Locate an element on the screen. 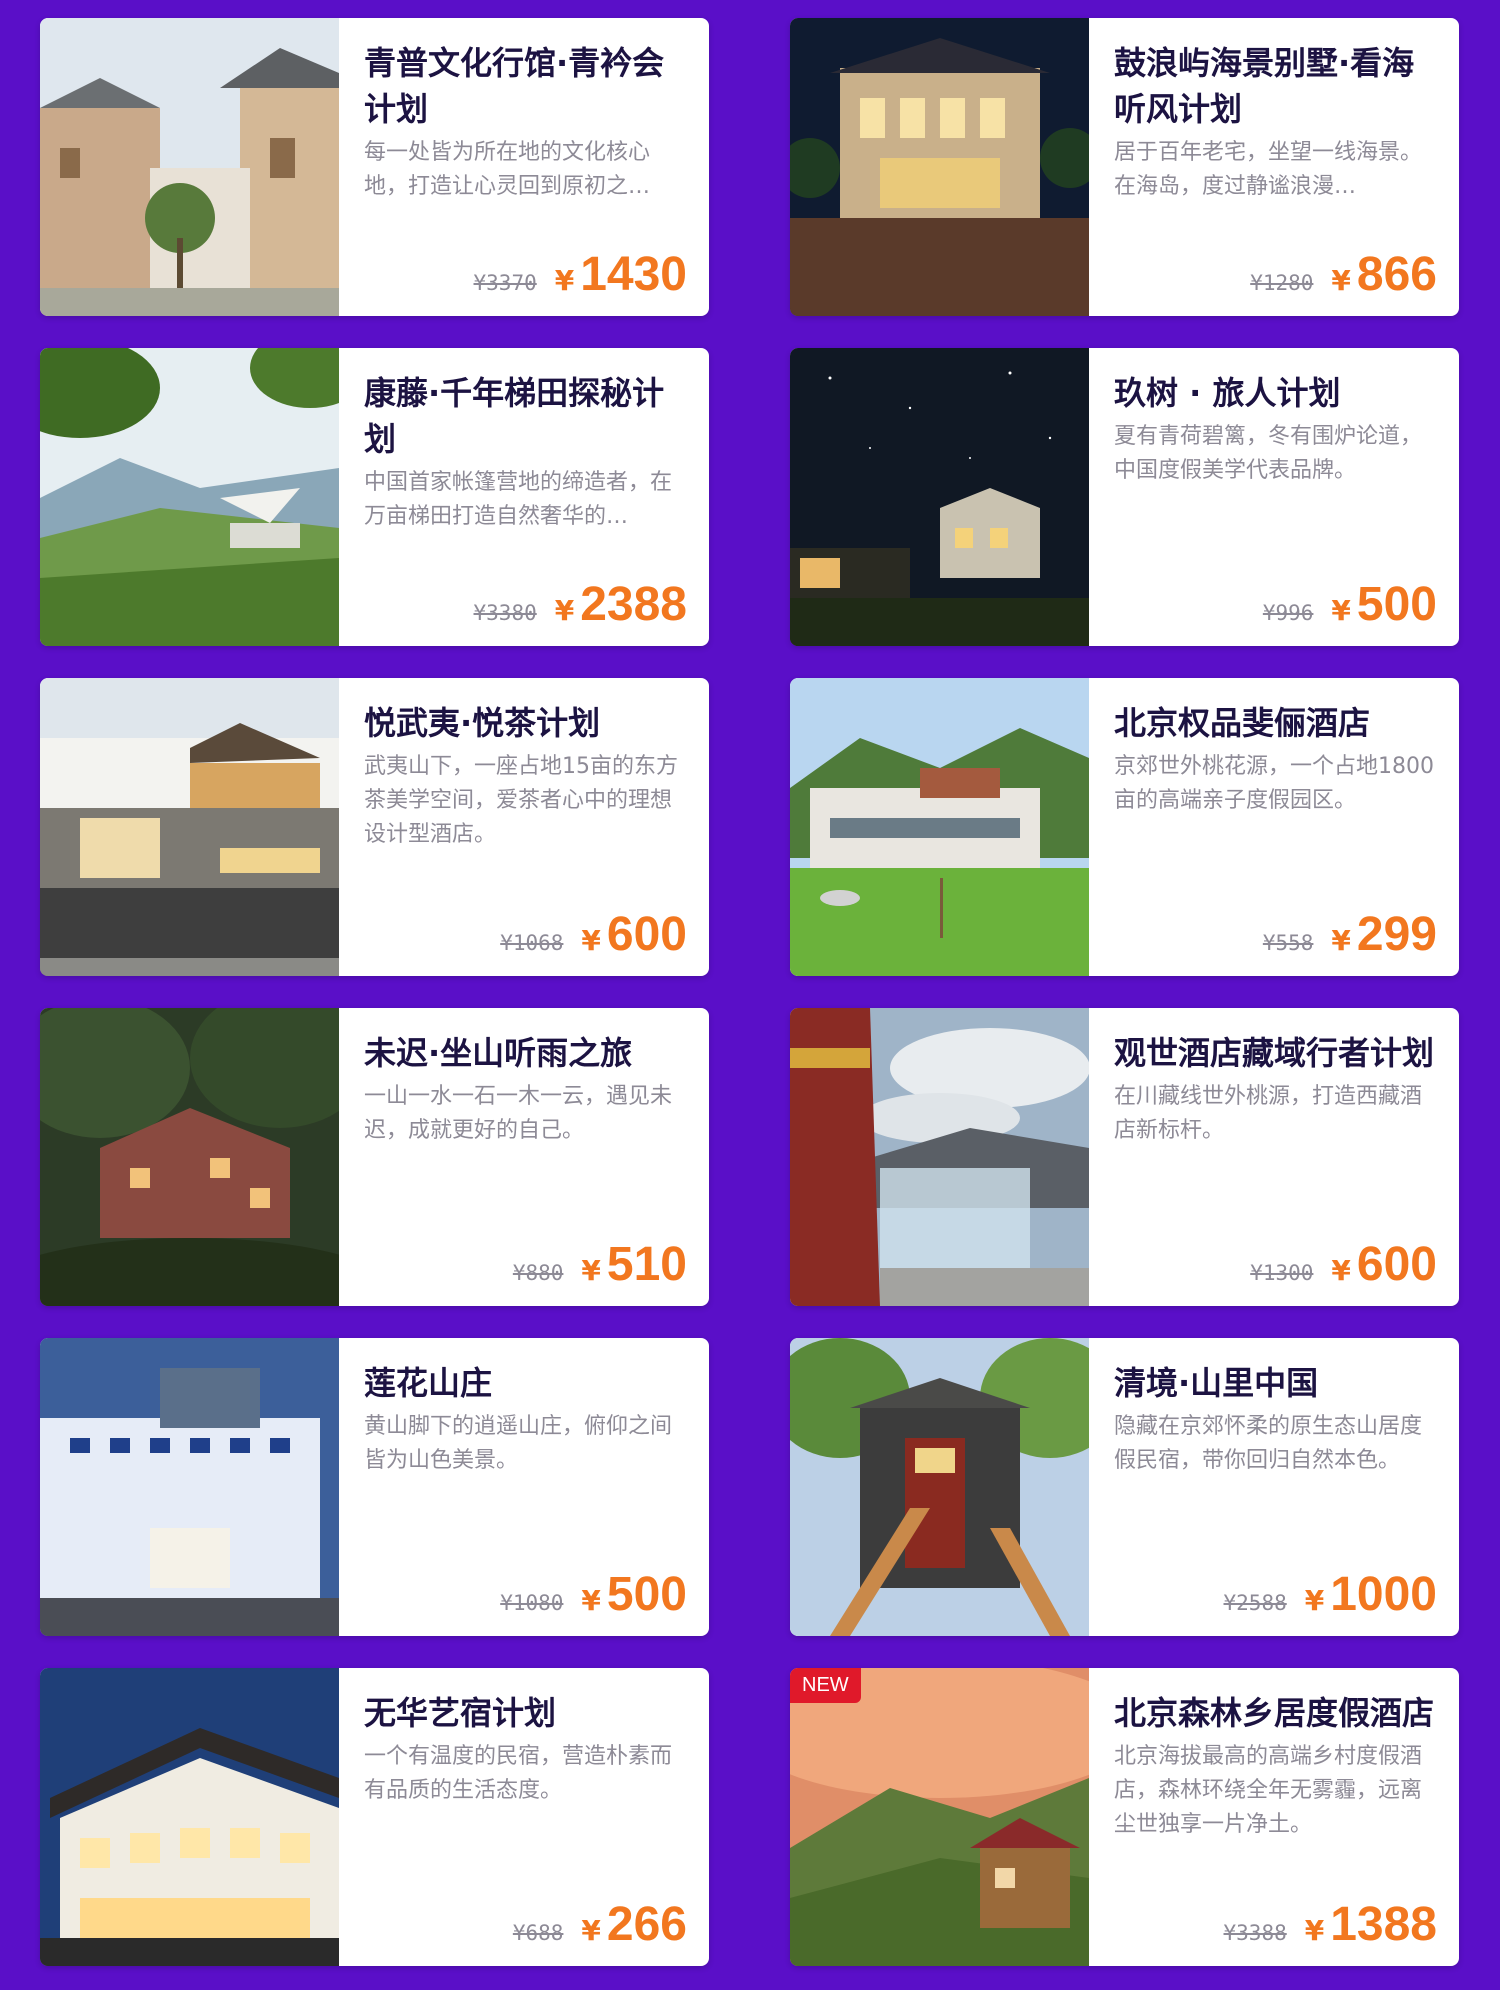 This screenshot has width=1500, height=1990. hotel-title: 北京权品斐俪酒店 is located at coordinates (1242, 723).